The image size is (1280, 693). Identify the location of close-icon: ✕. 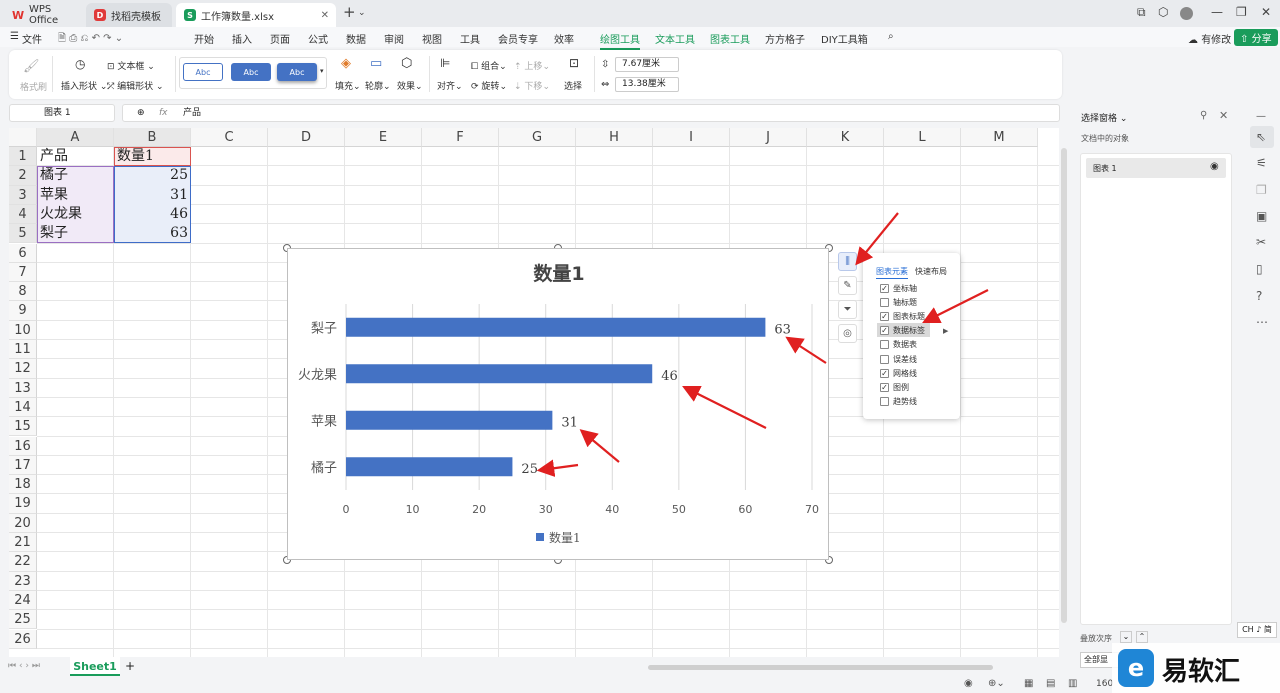
(325, 15).